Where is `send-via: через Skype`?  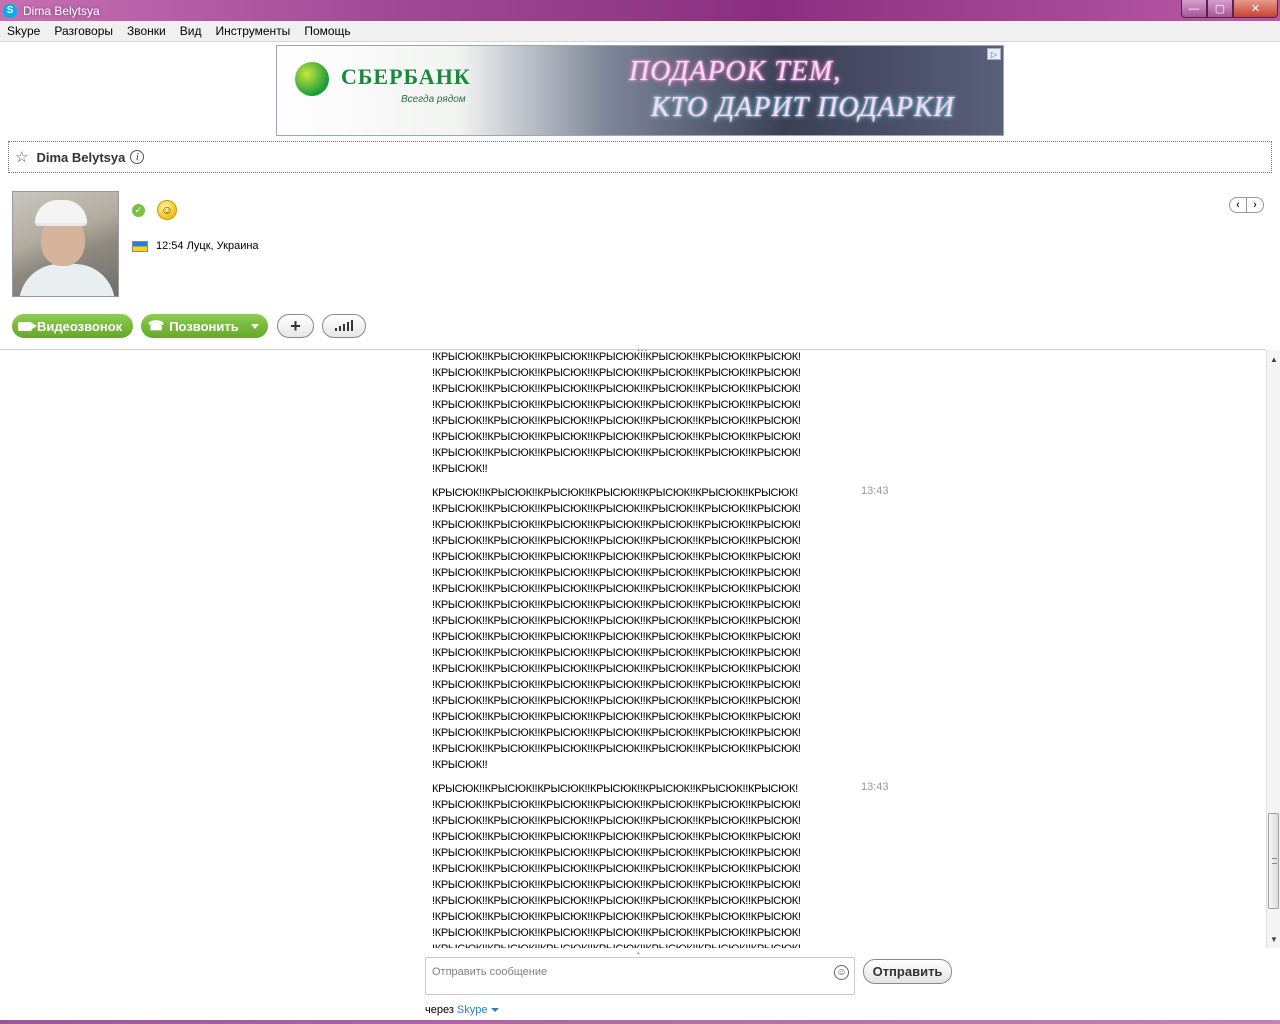 send-via: через Skype is located at coordinates (462, 1010).